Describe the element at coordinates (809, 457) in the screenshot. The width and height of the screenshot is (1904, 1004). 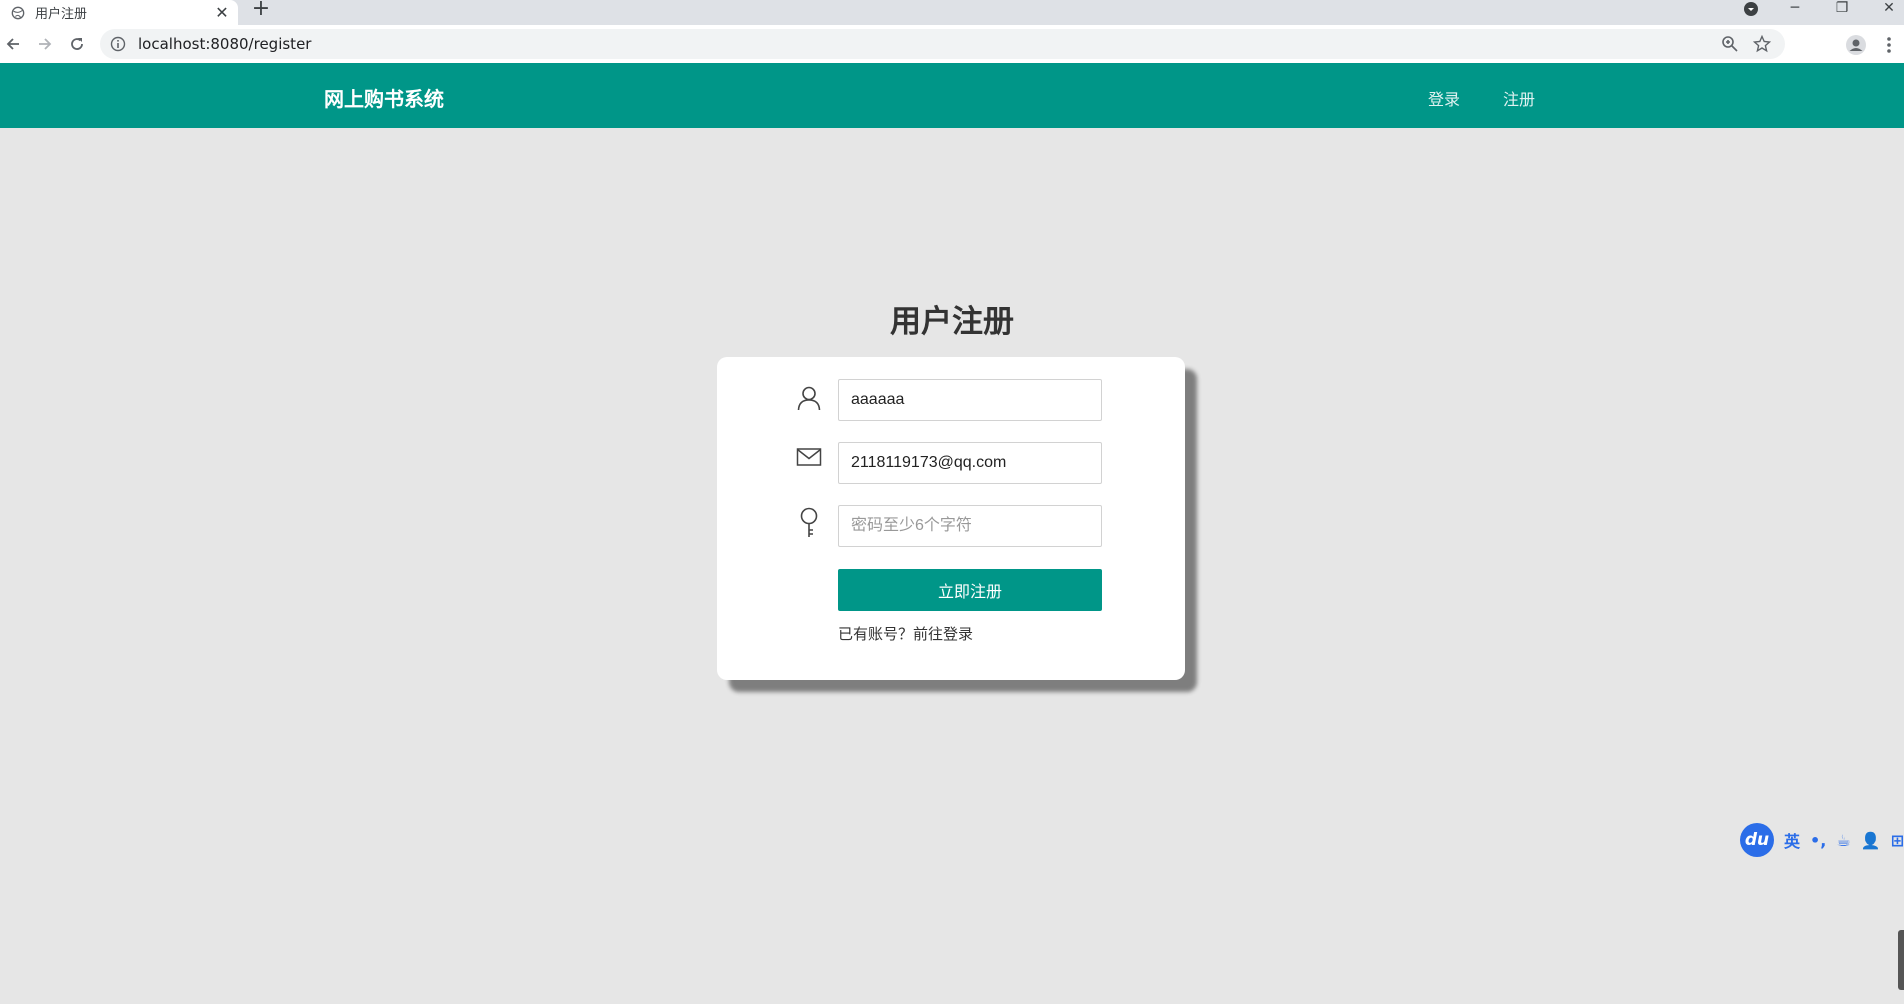
I see `mail-icon` at that location.